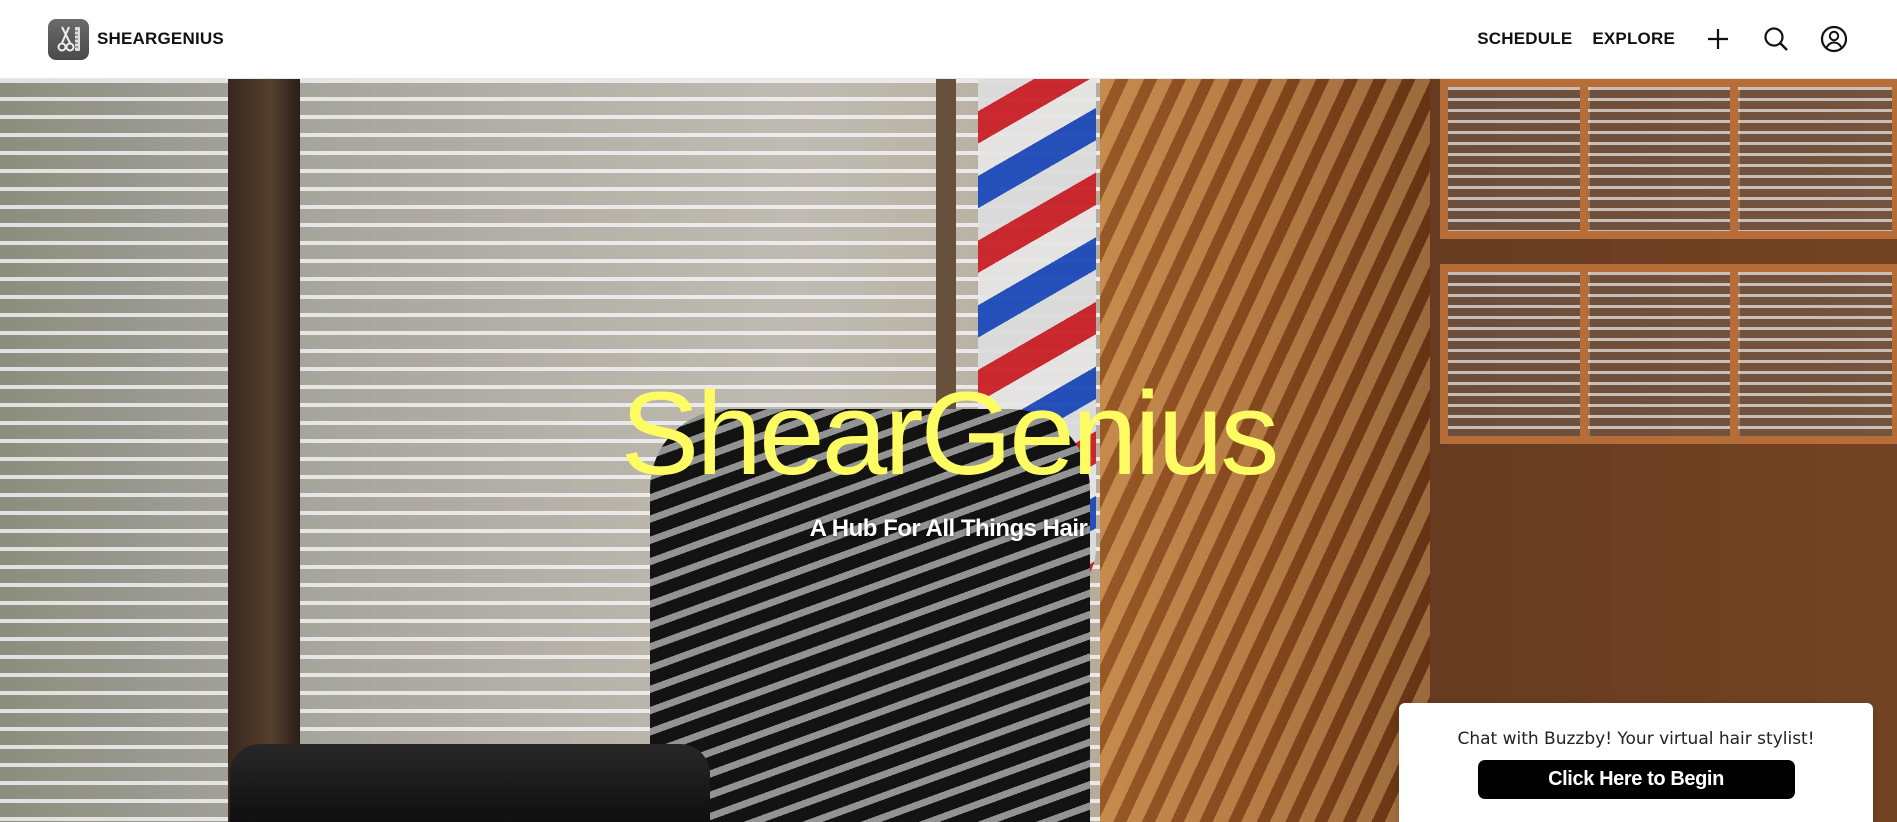 Image resolution: width=1897 pixels, height=822 pixels. I want to click on scissors-comb-logo-icon, so click(68, 39).